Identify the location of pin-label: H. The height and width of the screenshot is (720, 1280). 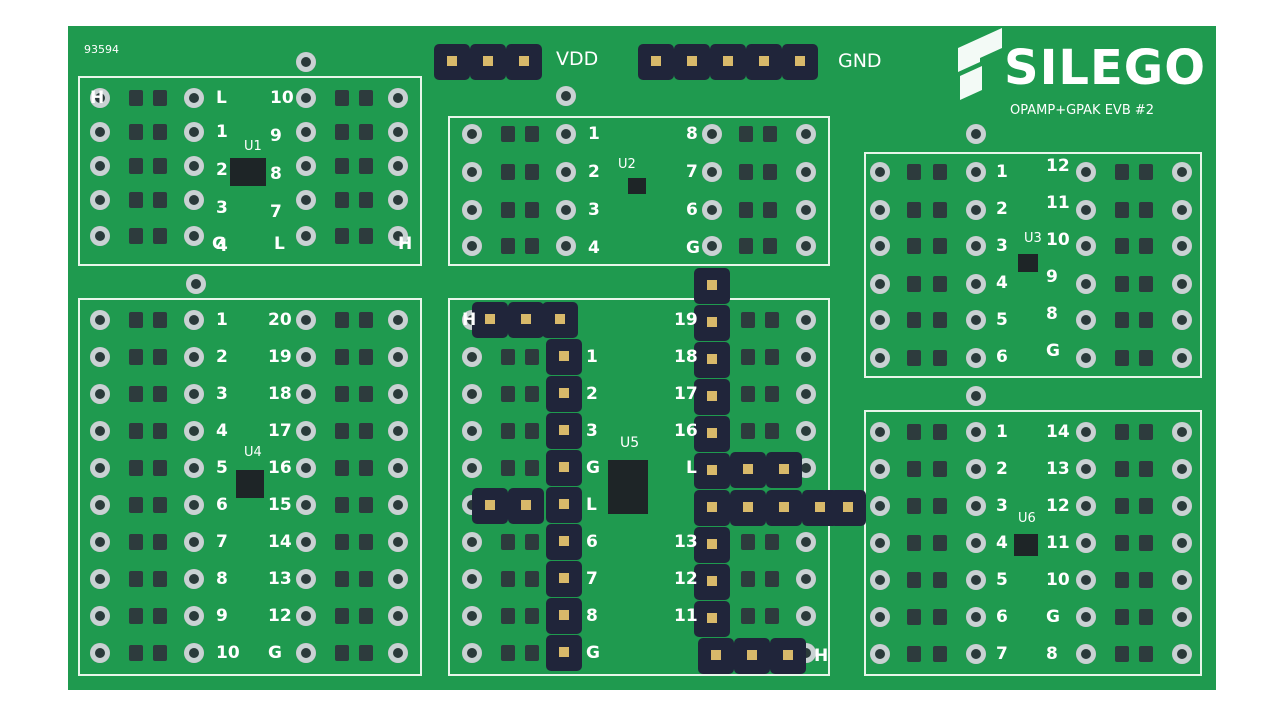
(97, 98).